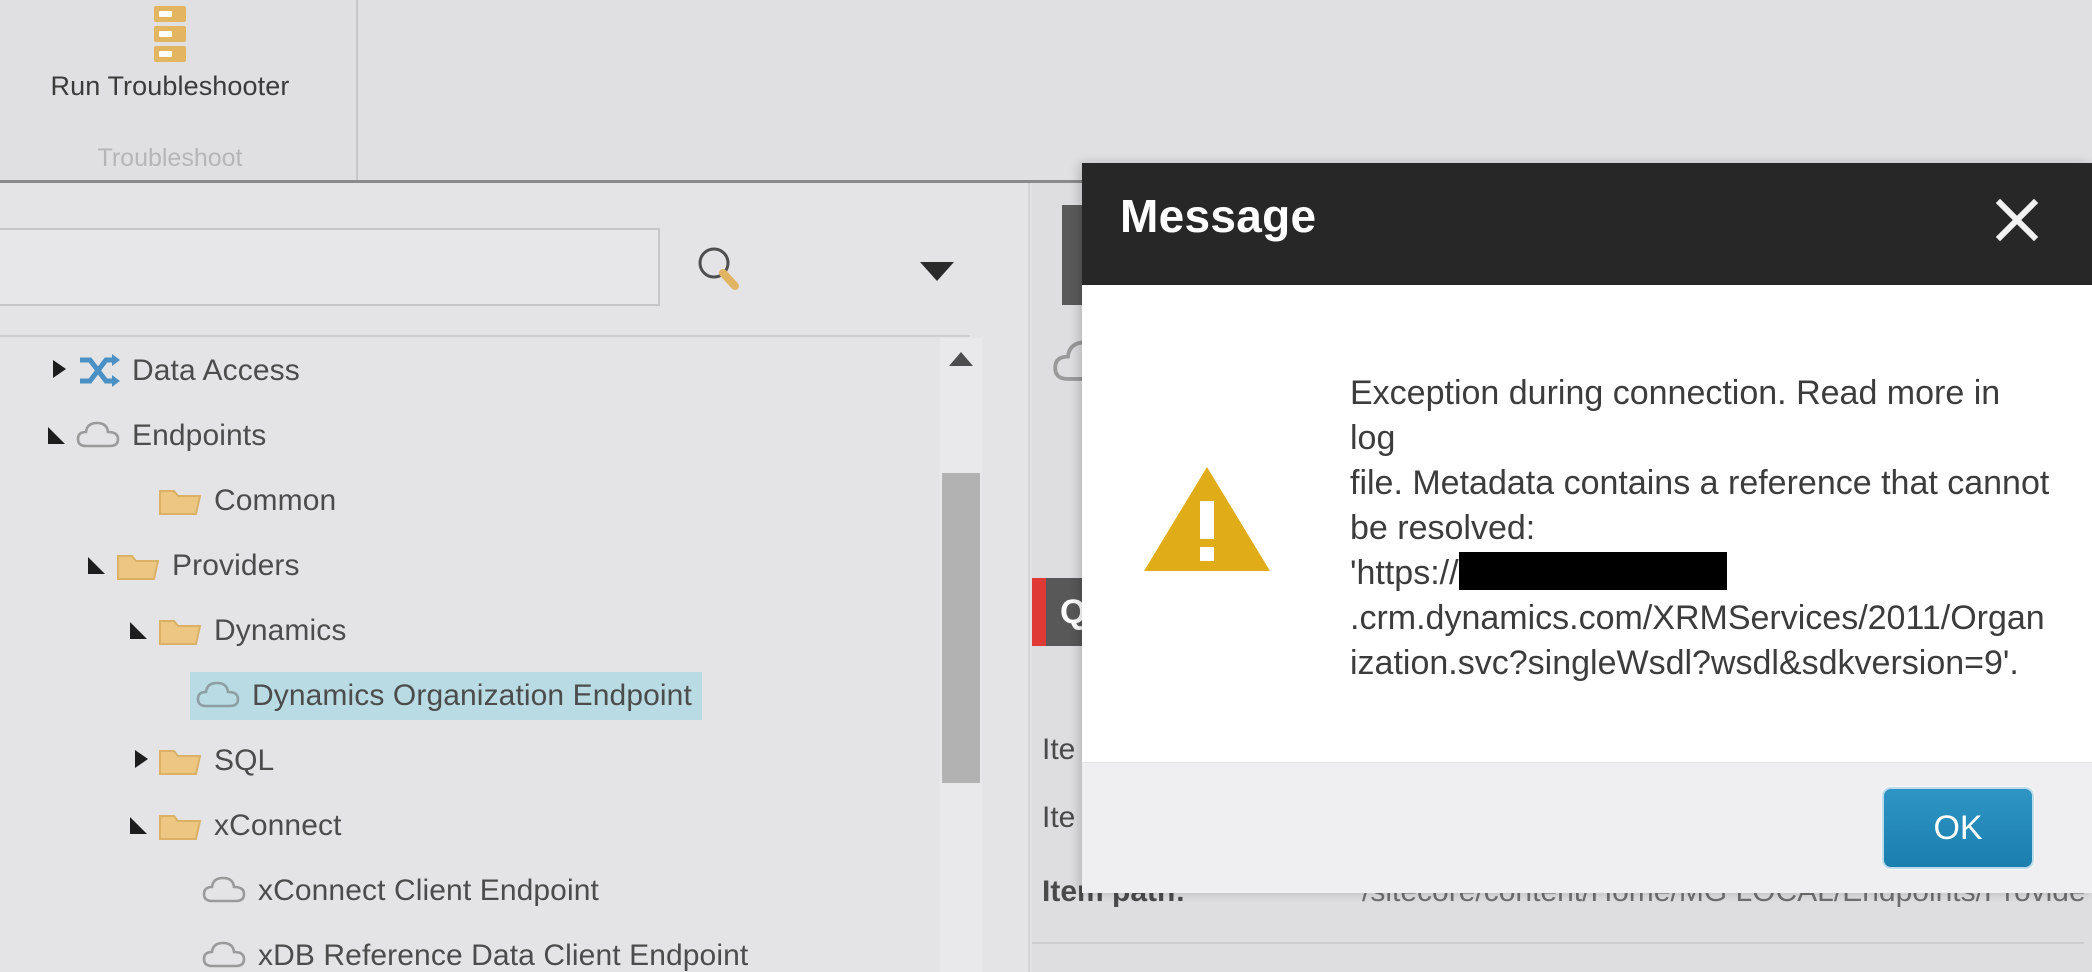 This screenshot has width=2092, height=972. What do you see at coordinates (1059, 749) in the screenshot?
I see `item-field-label-1: Ite` at bounding box center [1059, 749].